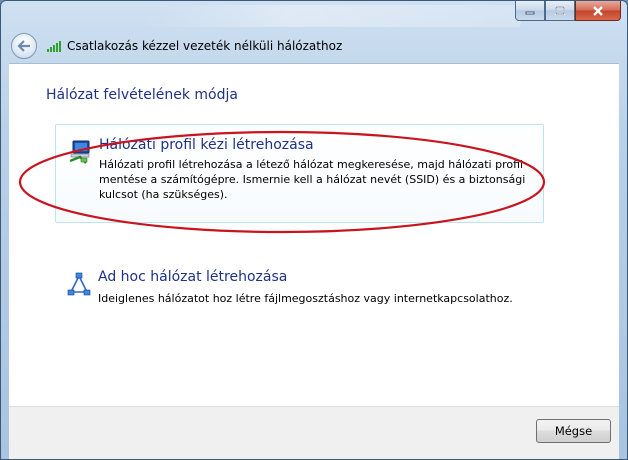  What do you see at coordinates (79, 284) in the screenshot?
I see `adhoc-network-icon` at bounding box center [79, 284].